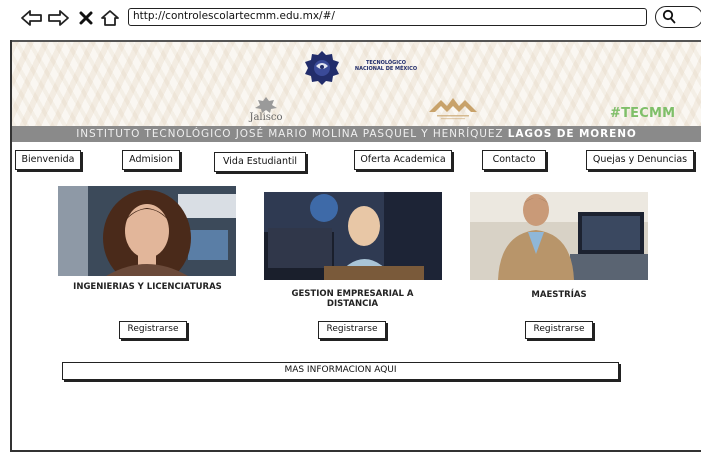  Describe the element at coordinates (403, 160) in the screenshot. I see `nav-oferta-academica: Oferta Academica` at that location.